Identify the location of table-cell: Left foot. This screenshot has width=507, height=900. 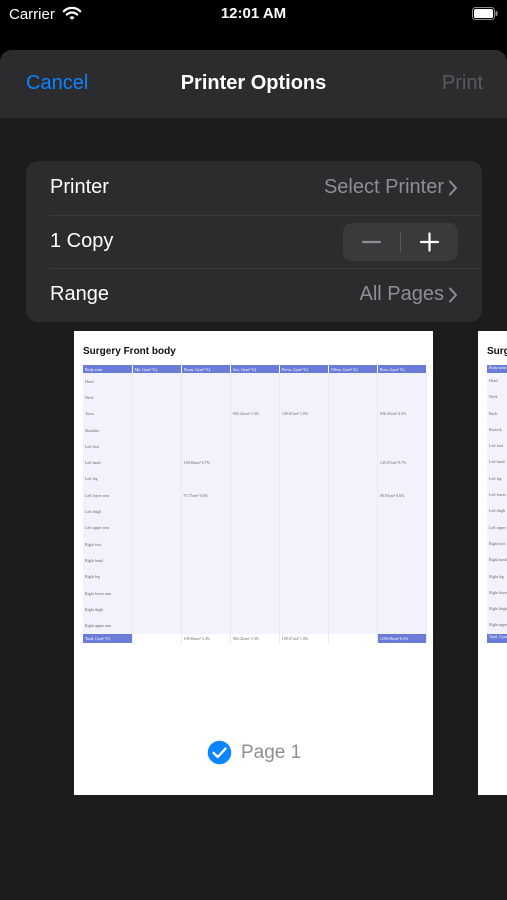
(108, 446).